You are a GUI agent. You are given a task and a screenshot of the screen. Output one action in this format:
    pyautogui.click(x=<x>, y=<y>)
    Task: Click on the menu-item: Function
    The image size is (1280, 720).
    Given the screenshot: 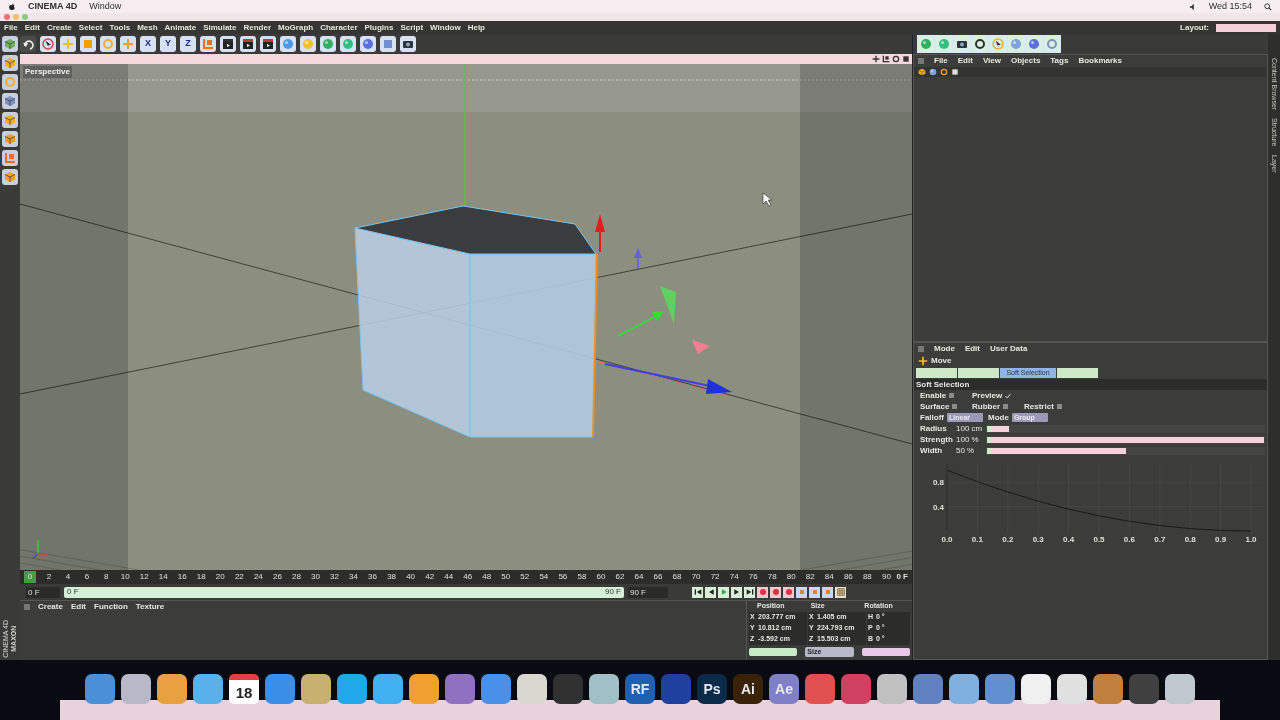 What is the action you would take?
    pyautogui.click(x=111, y=607)
    